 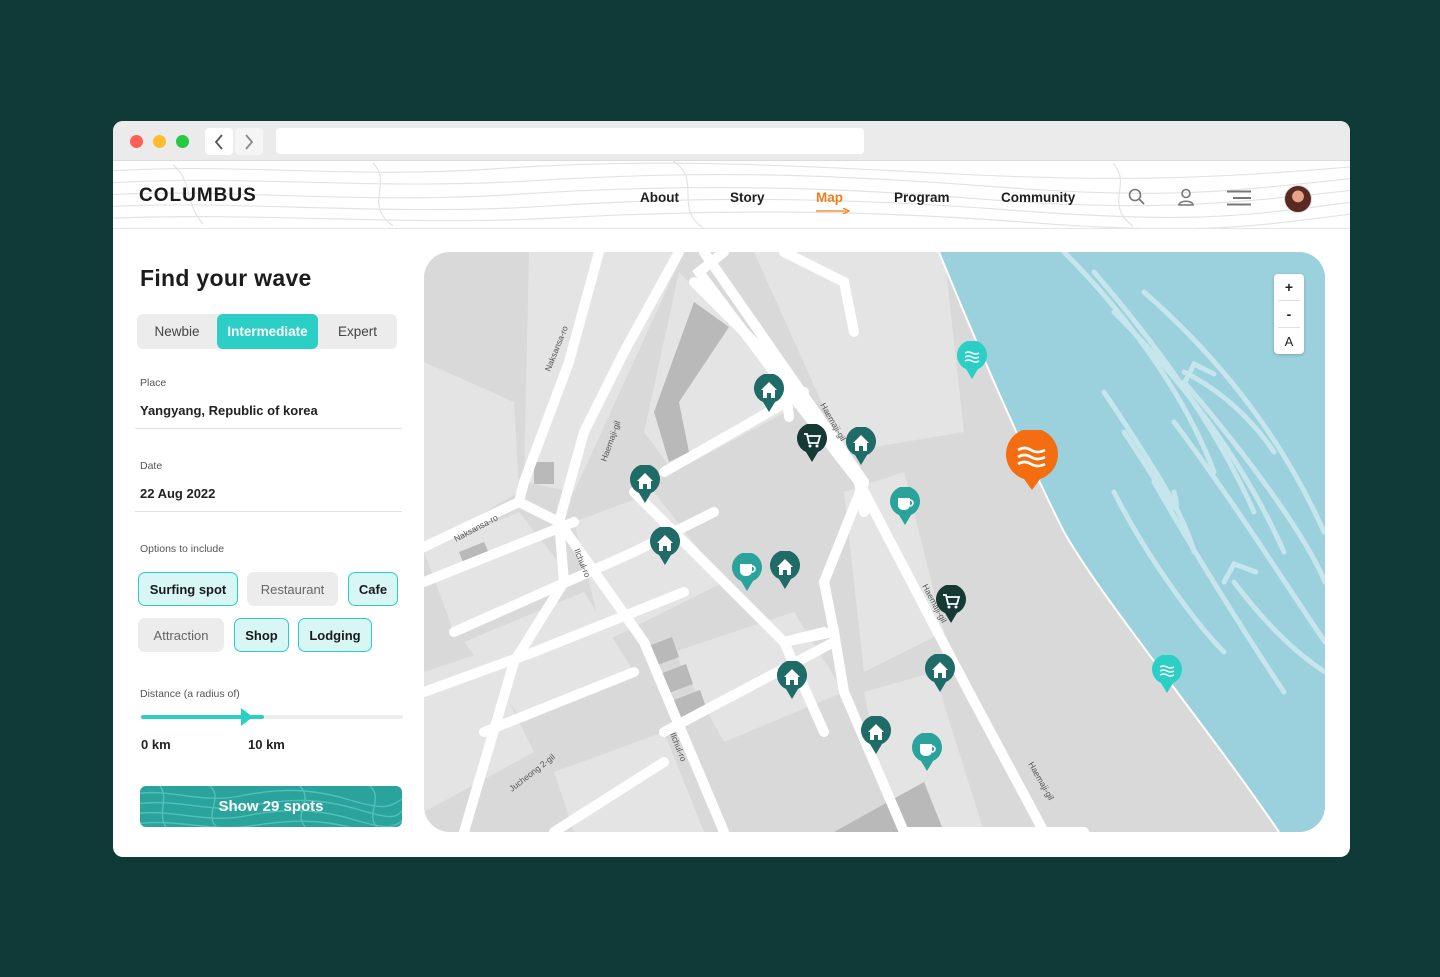 I want to click on option-lodging-chip: Lodging, so click(x=335, y=635).